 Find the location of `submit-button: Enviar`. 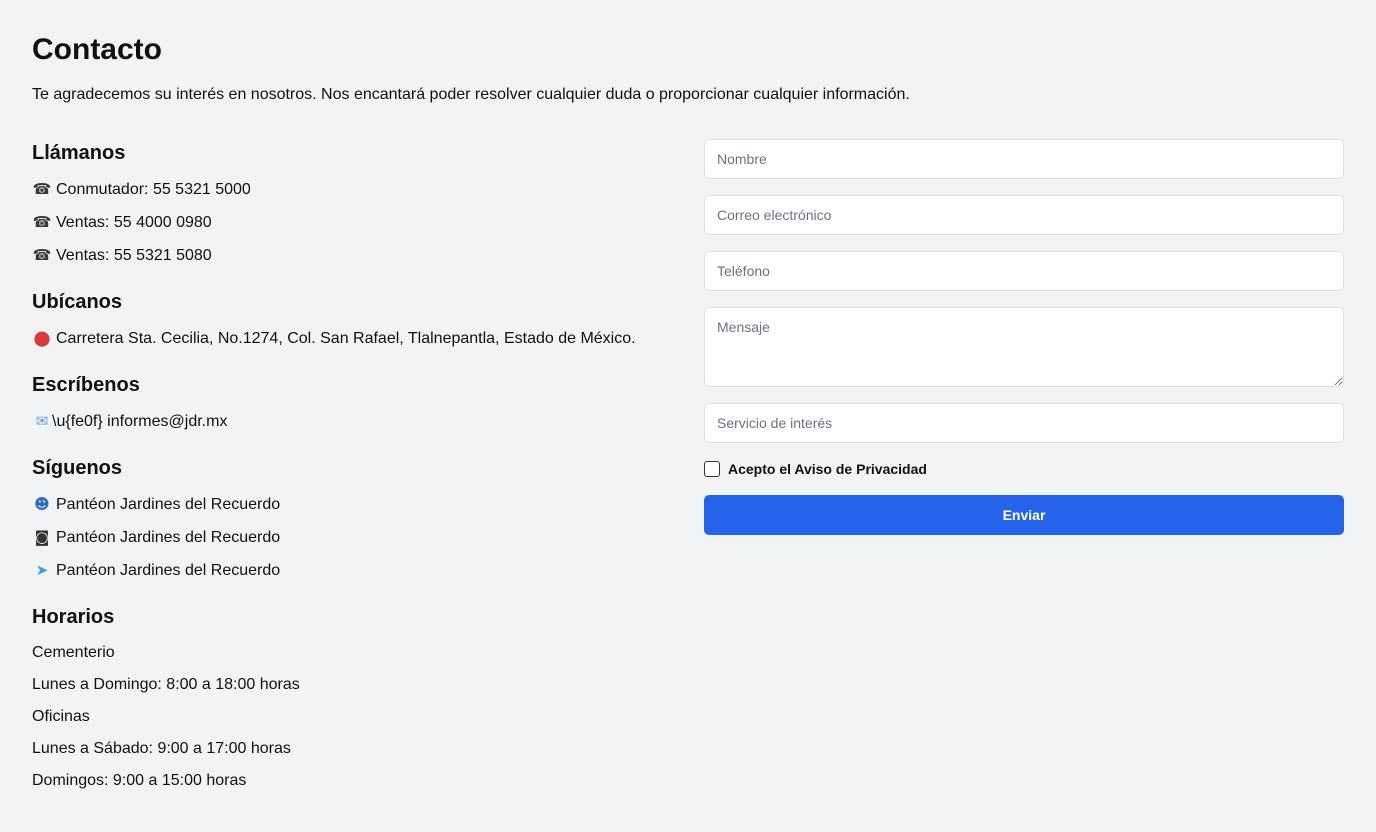

submit-button: Enviar is located at coordinates (1024, 515).